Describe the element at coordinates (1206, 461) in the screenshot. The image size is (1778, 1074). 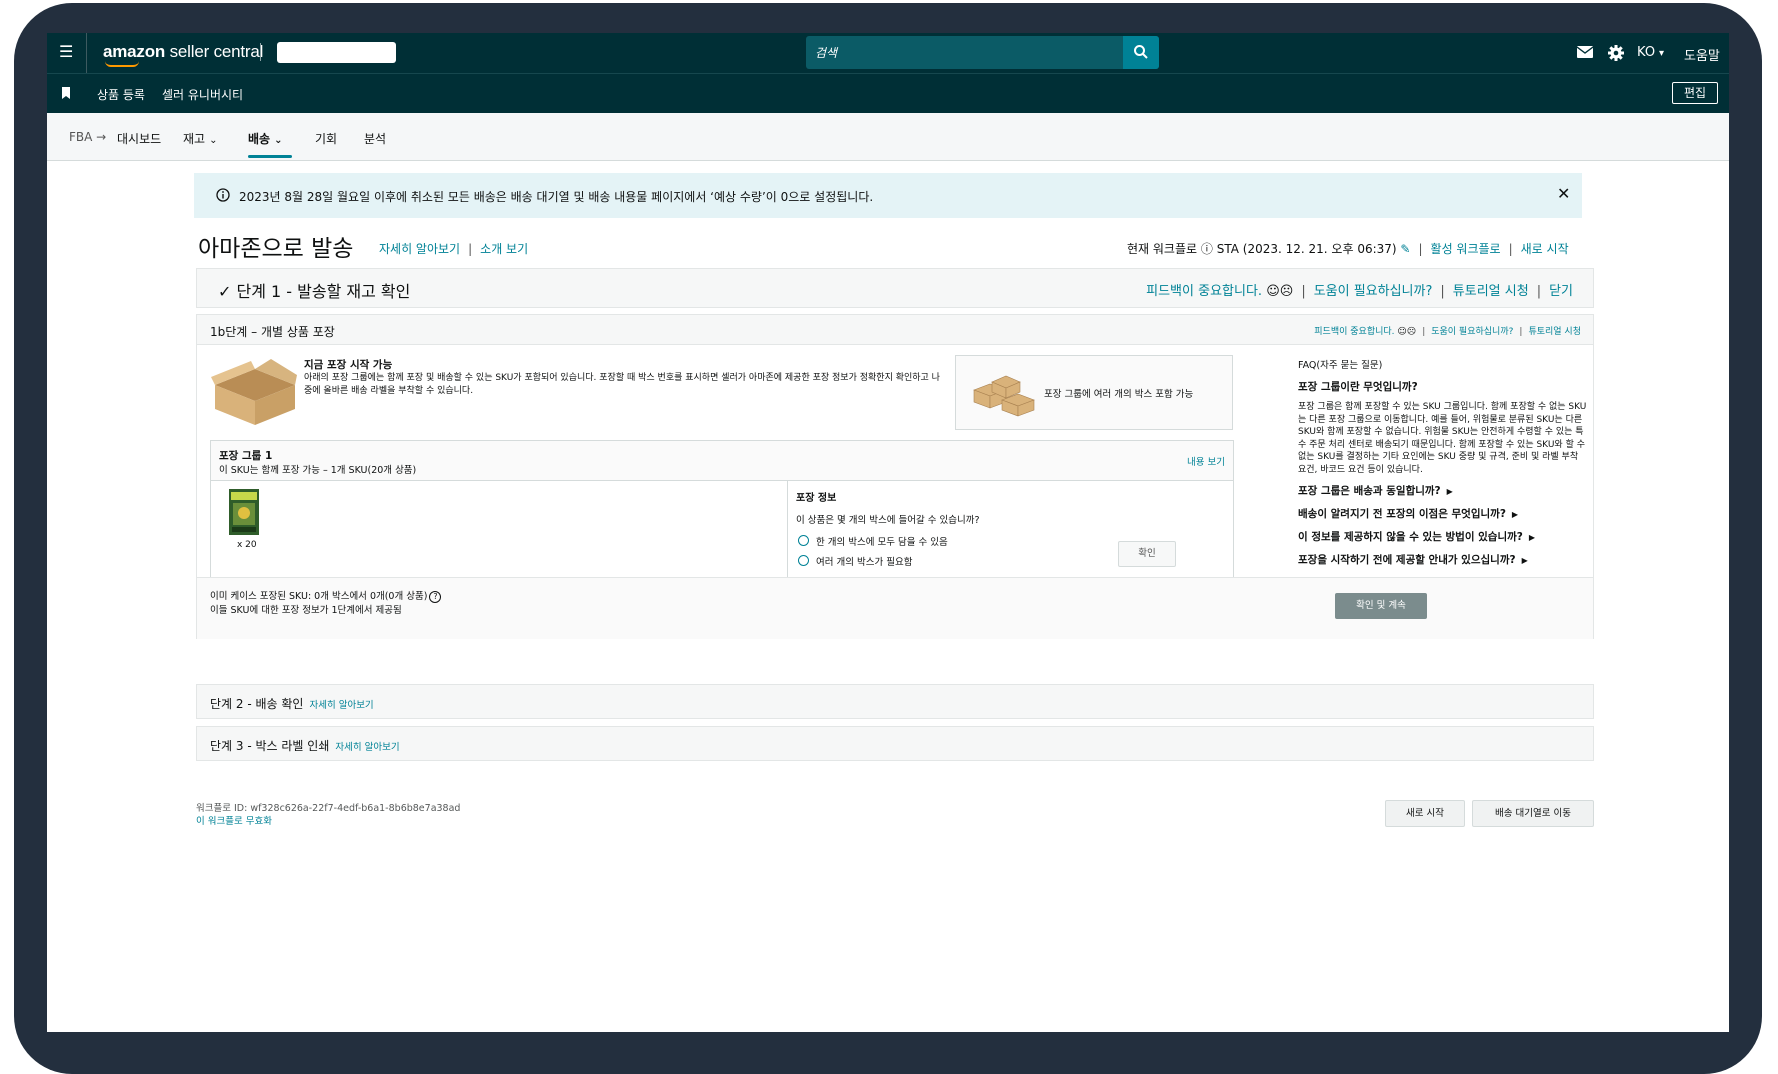
I see `view-contents-link: 내용 보기` at that location.